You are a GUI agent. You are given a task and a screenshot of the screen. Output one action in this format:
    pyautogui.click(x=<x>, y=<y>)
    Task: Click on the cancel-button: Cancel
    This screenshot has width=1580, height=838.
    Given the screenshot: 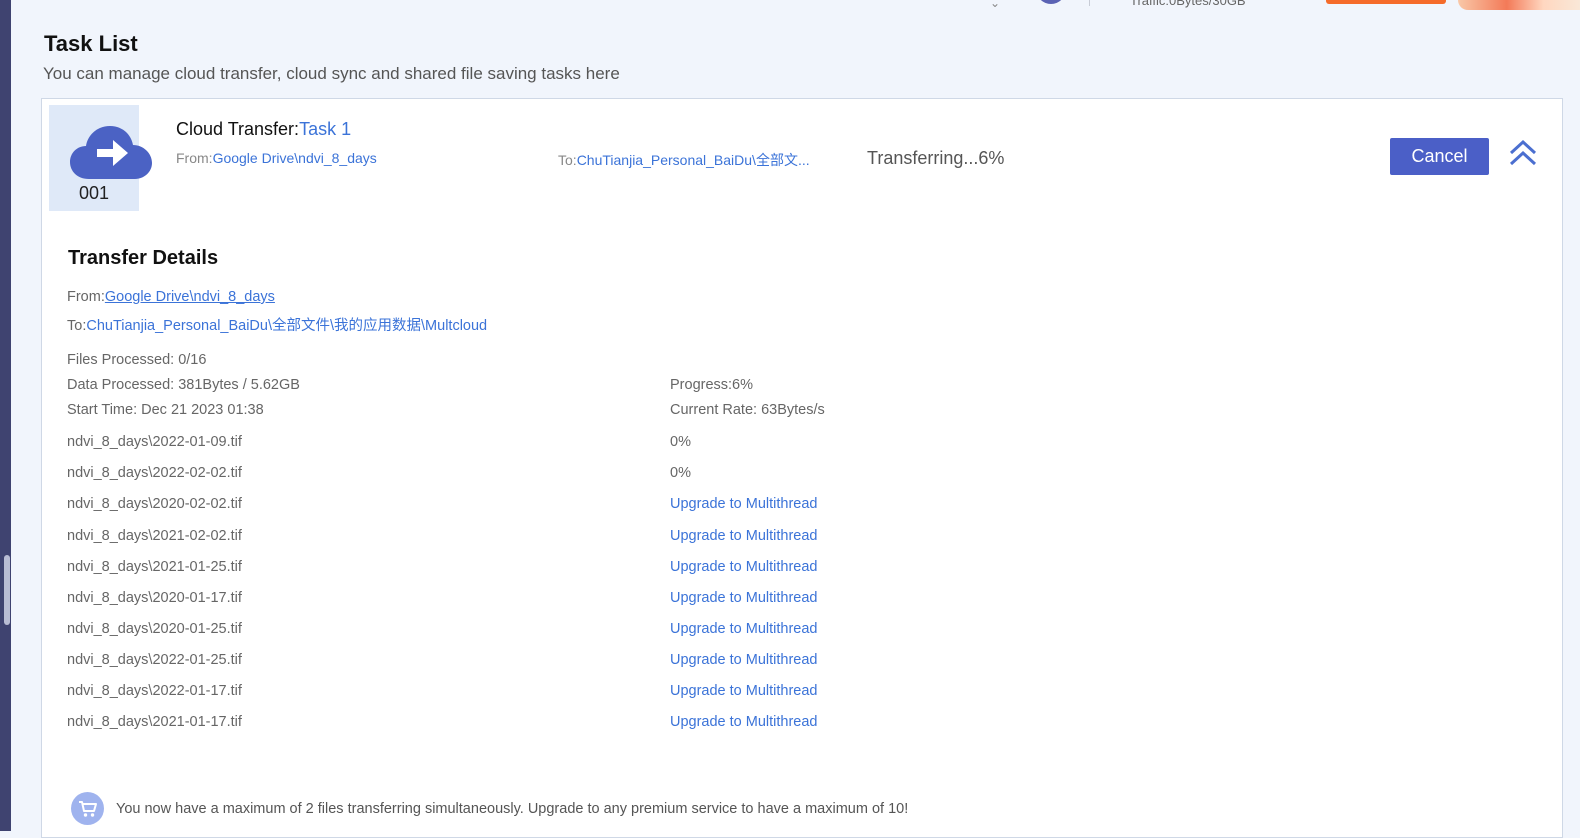 What is the action you would take?
    pyautogui.click(x=1439, y=156)
    